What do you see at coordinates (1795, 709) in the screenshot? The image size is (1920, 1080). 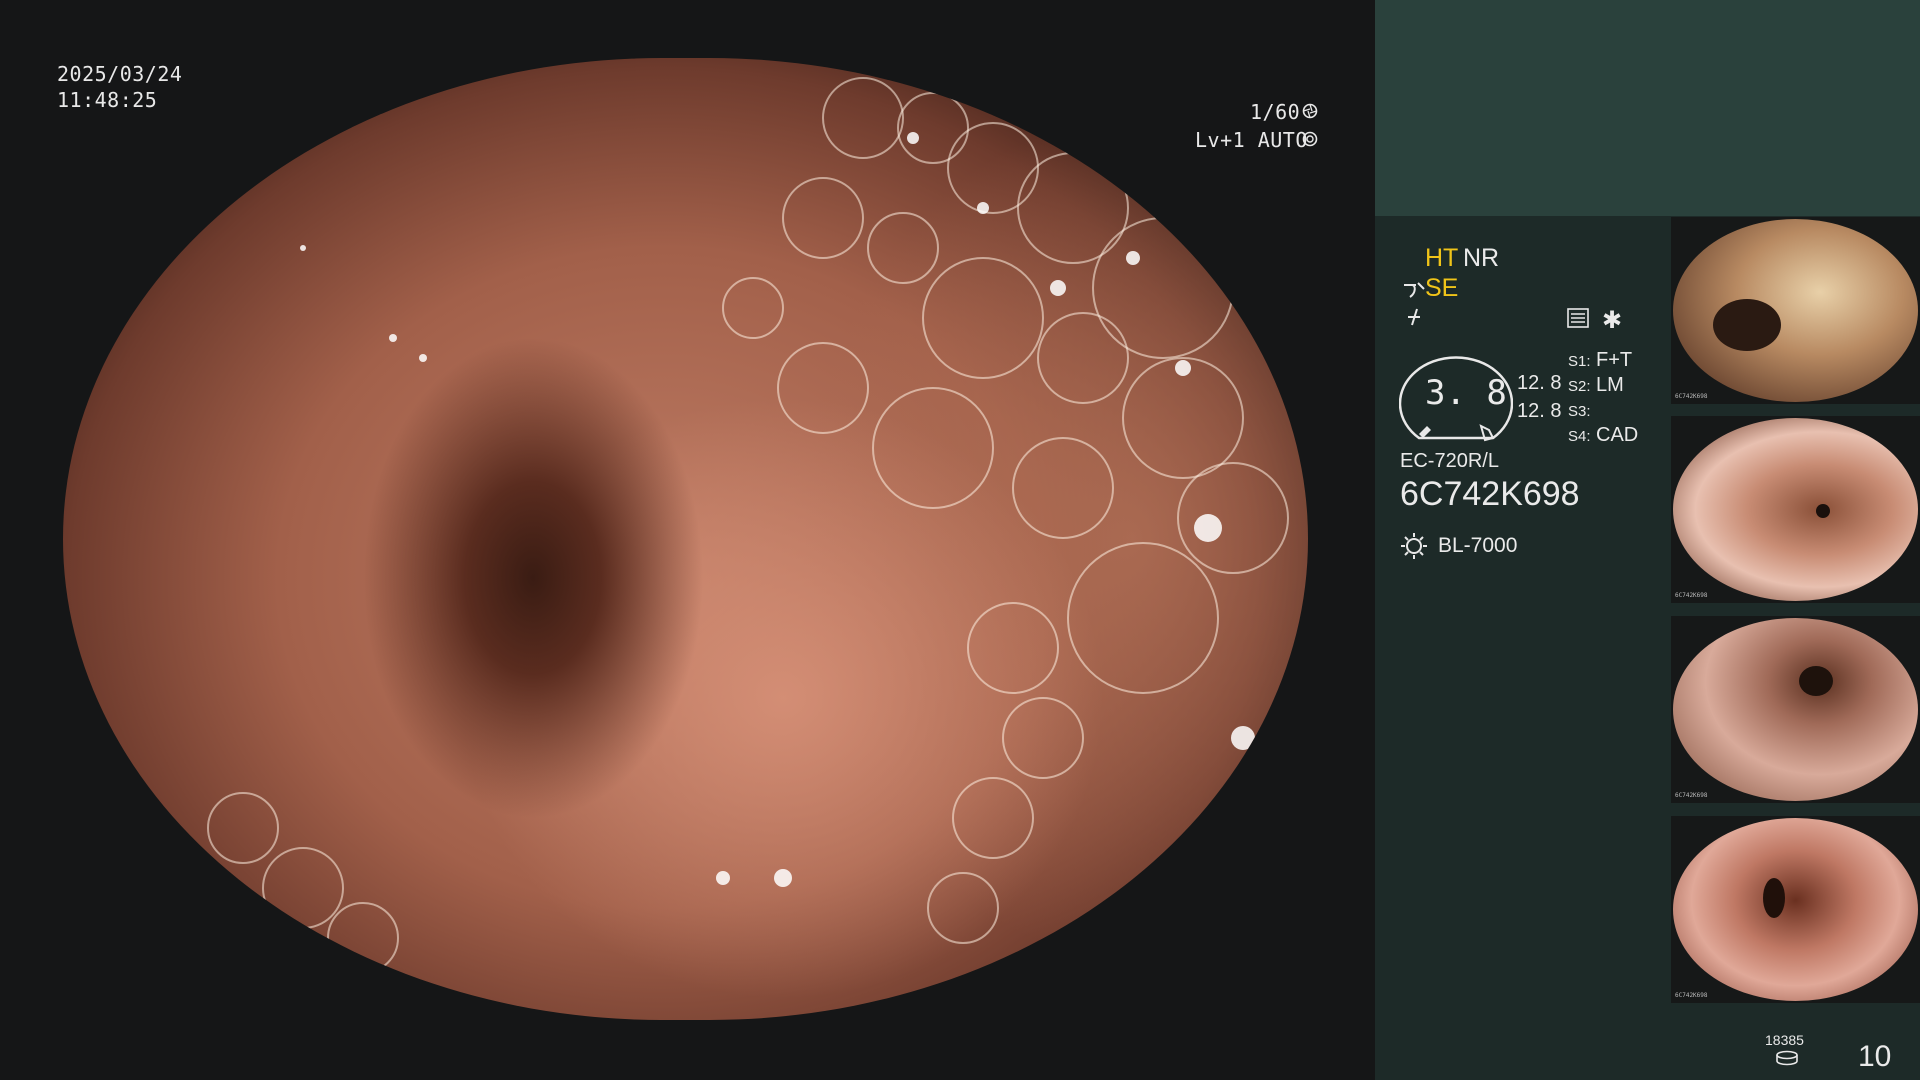 I see `thumbnail-3: 6C742K698` at bounding box center [1795, 709].